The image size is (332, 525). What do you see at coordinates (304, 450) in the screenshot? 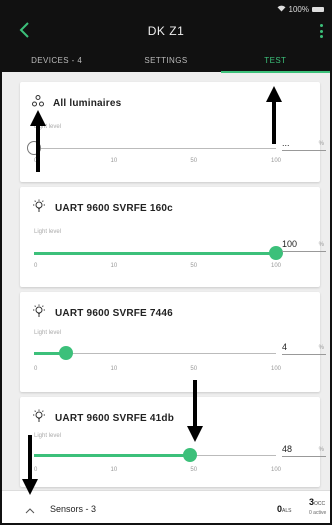
I see `light-level-input: 48 %` at bounding box center [304, 450].